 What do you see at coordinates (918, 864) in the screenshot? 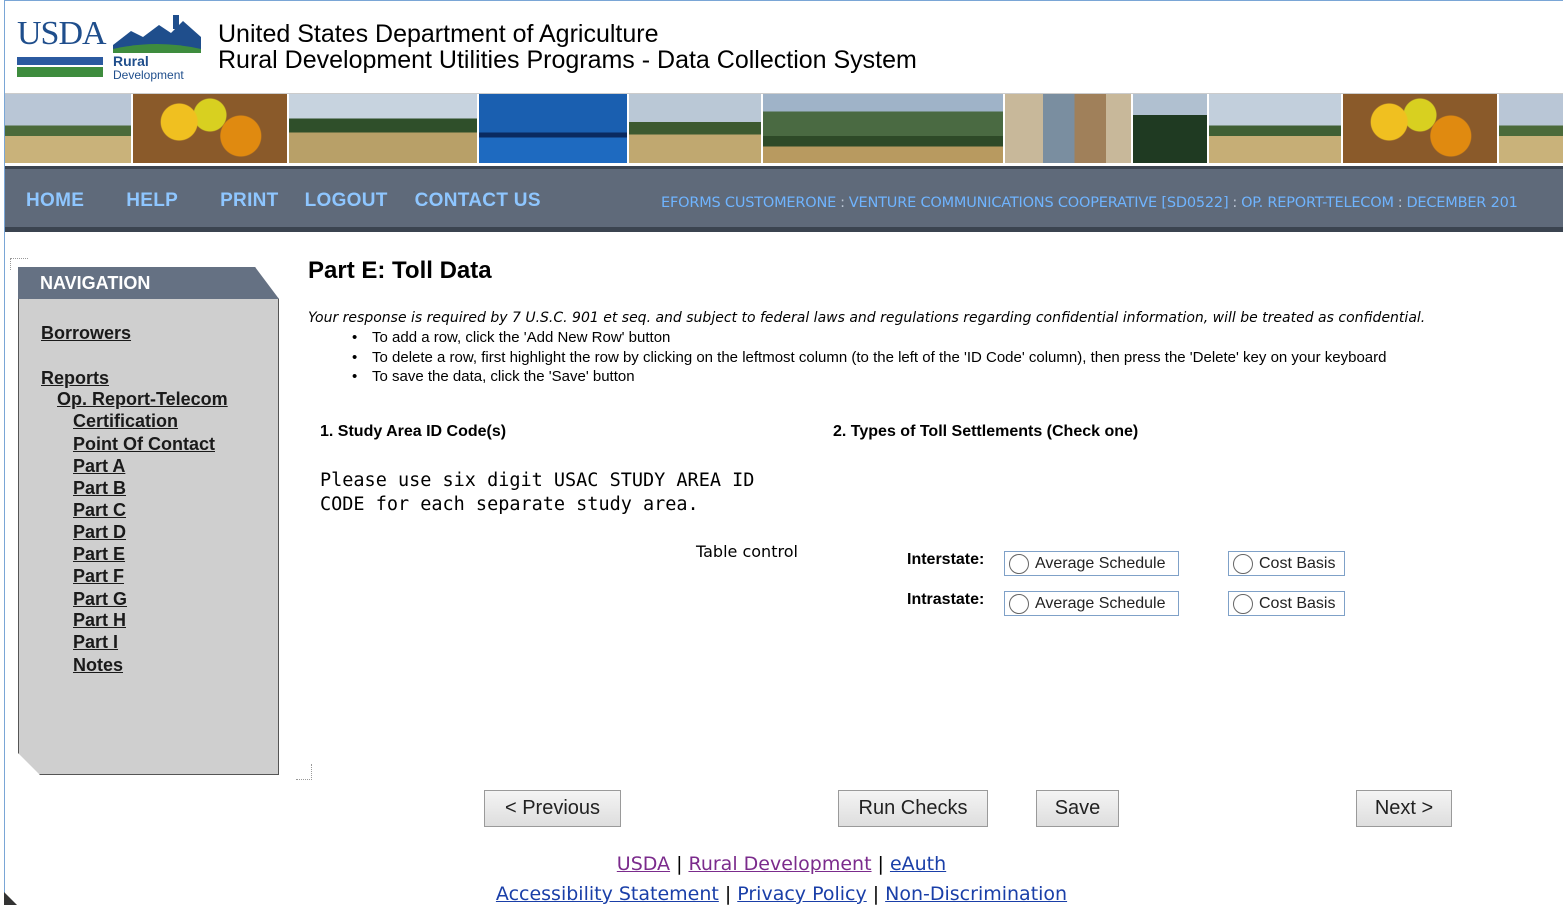
I see `footer-eauth-link: eAuth` at bounding box center [918, 864].